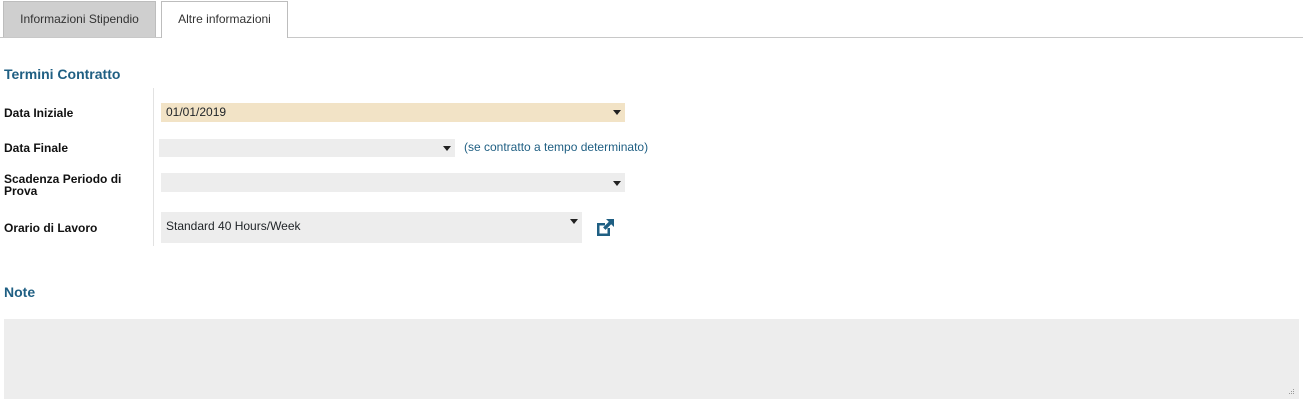 This screenshot has width=1303, height=406. Describe the element at coordinates (20, 292) in the screenshot. I see `section-title-note: Note` at that location.